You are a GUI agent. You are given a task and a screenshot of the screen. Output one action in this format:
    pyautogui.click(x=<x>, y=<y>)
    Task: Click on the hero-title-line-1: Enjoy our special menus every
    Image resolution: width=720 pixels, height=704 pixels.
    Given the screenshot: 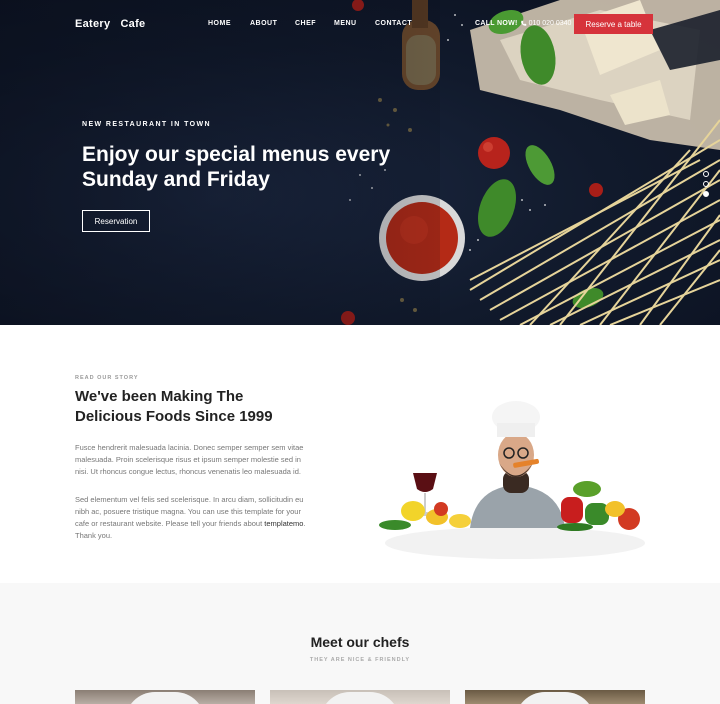 What is the action you would take?
    pyautogui.click(x=236, y=154)
    